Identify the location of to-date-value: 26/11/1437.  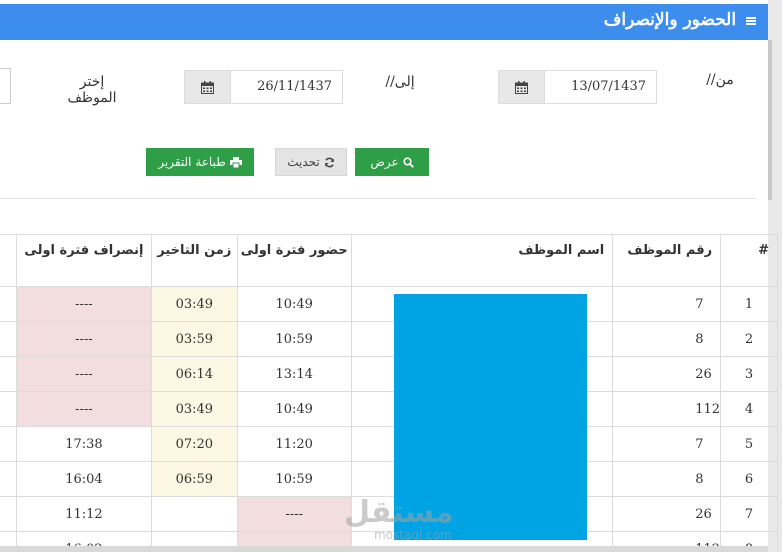
(294, 86).